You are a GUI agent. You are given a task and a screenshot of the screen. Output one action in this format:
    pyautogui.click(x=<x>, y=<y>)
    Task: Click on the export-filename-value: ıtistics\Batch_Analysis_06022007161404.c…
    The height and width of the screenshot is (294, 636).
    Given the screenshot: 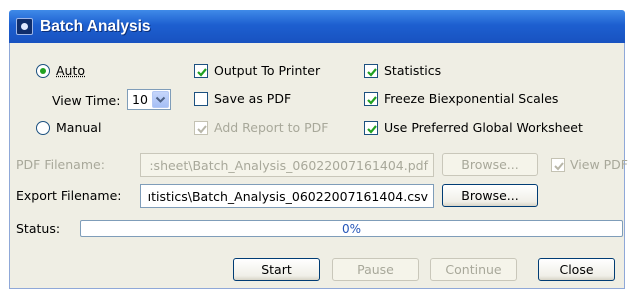 What is the action you would take?
    pyautogui.click(x=287, y=196)
    